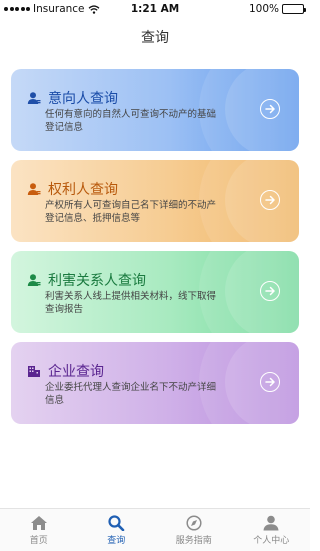 The width and height of the screenshot is (320, 551). I want to click on tab-bar: 首页 查询 服务指南 个人中心, so click(155, 529).